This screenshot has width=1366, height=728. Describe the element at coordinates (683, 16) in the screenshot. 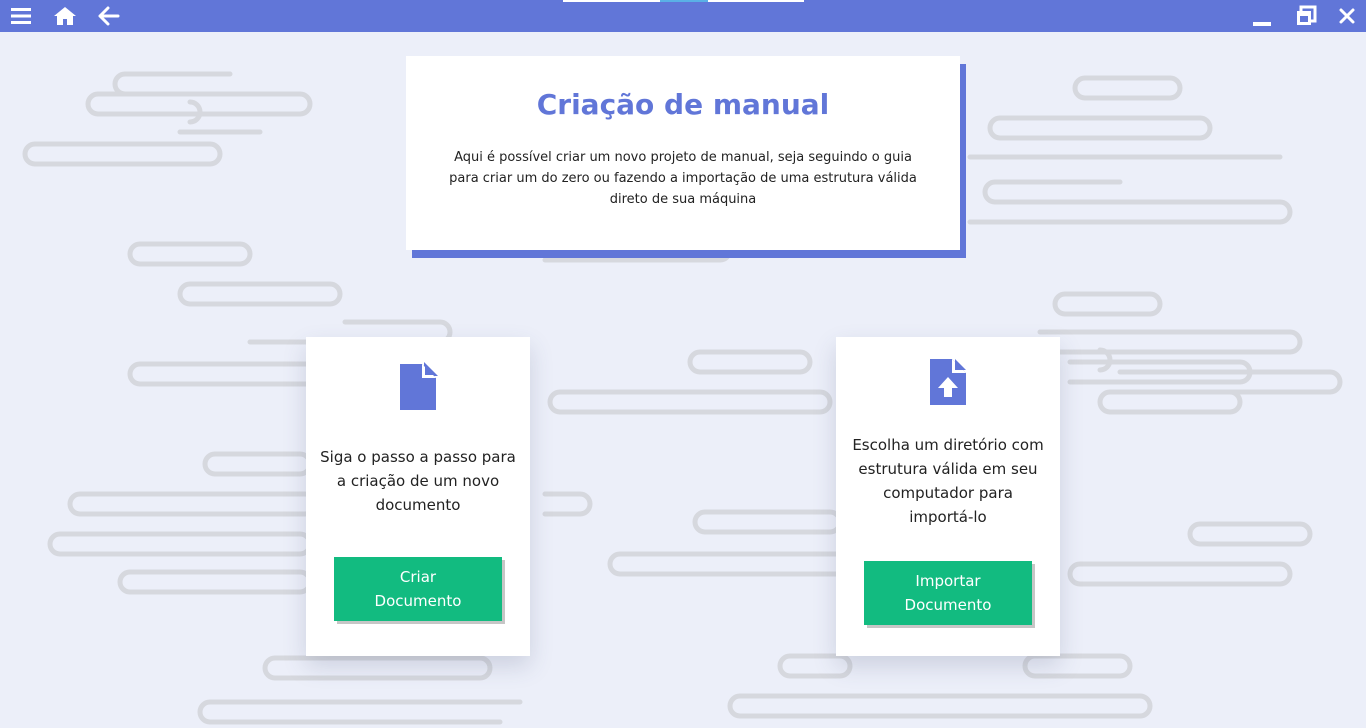

I see `title-bar` at that location.